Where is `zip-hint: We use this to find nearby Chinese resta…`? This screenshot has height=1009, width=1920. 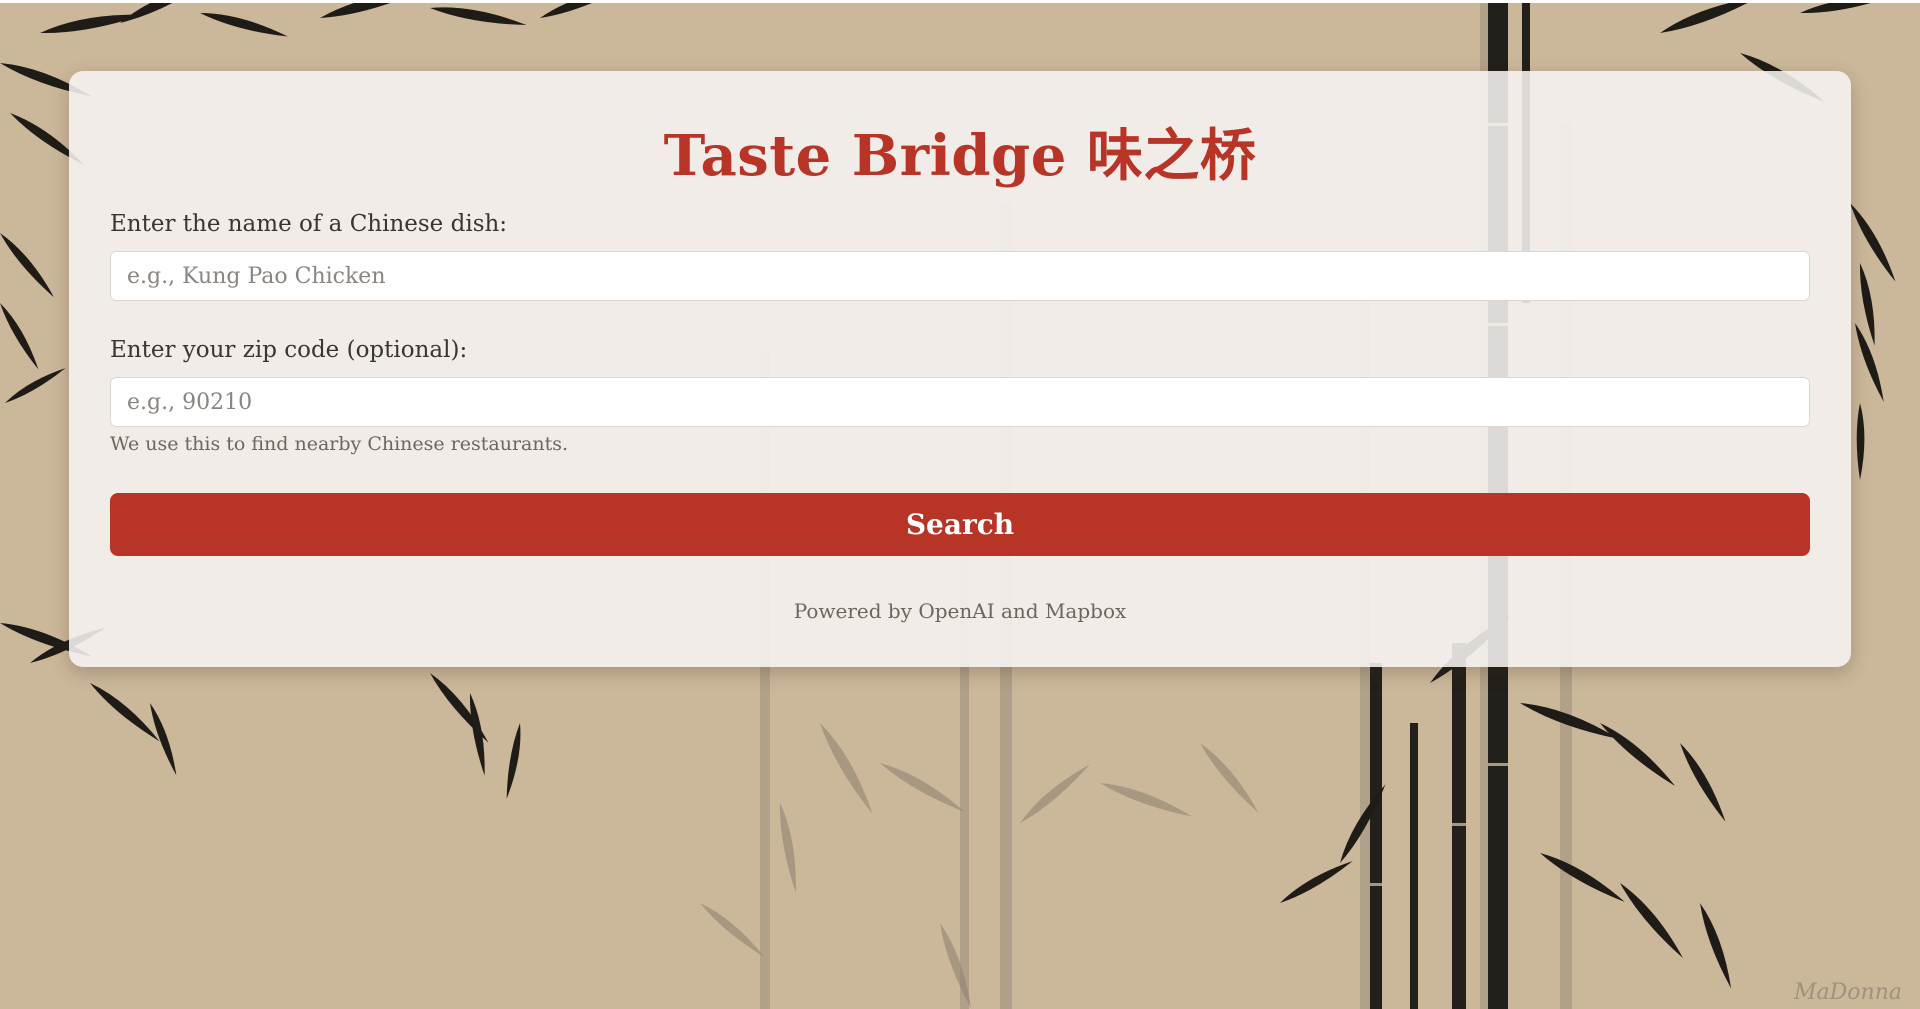
zip-hint: We use this to find nearby Chinese resta… is located at coordinates (339, 444).